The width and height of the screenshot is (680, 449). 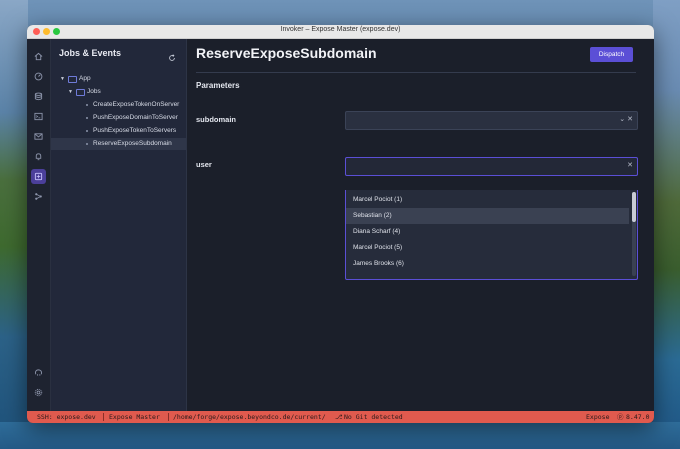 What do you see at coordinates (38, 96) in the screenshot?
I see `database-icon` at bounding box center [38, 96].